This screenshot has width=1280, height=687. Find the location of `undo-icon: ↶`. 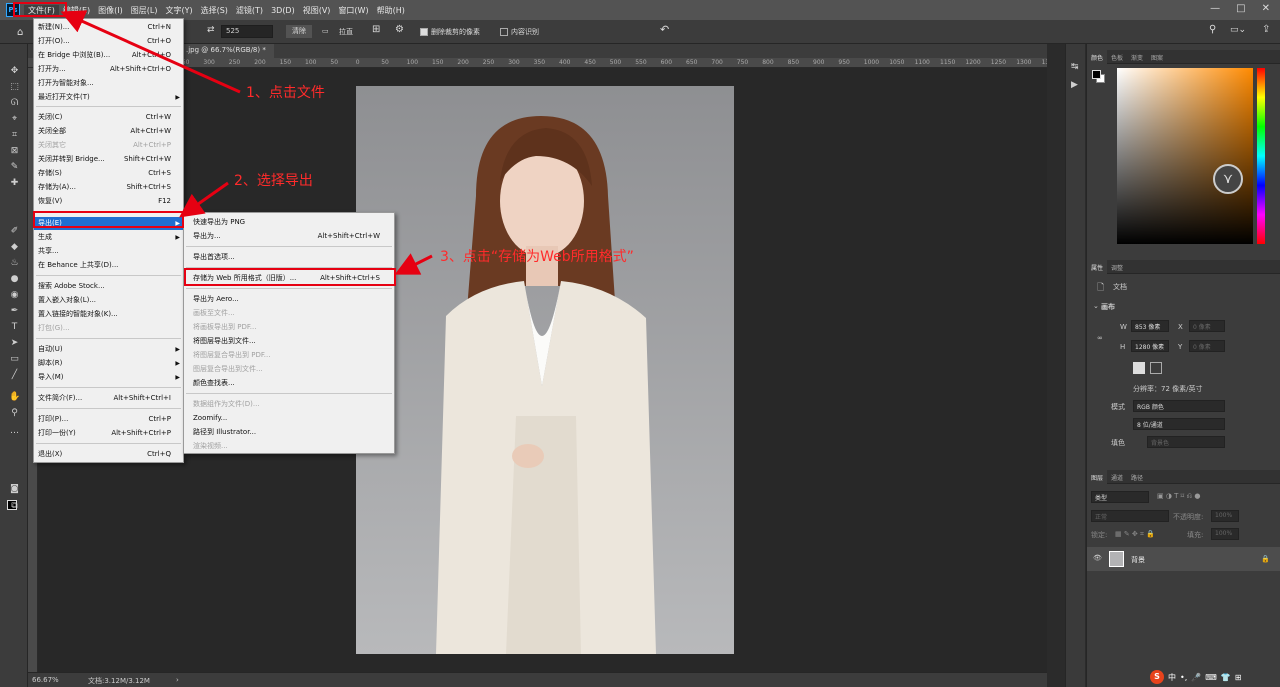

undo-icon: ↶ is located at coordinates (664, 29).